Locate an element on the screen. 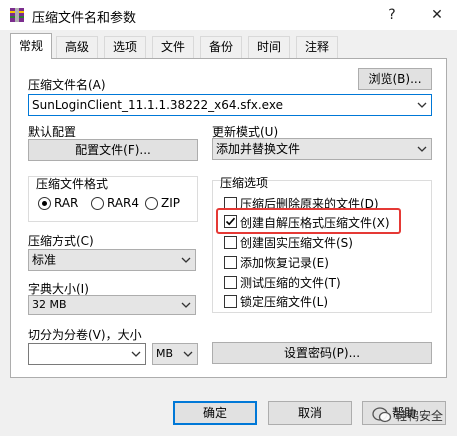  radio-rar is located at coordinates (44, 203).